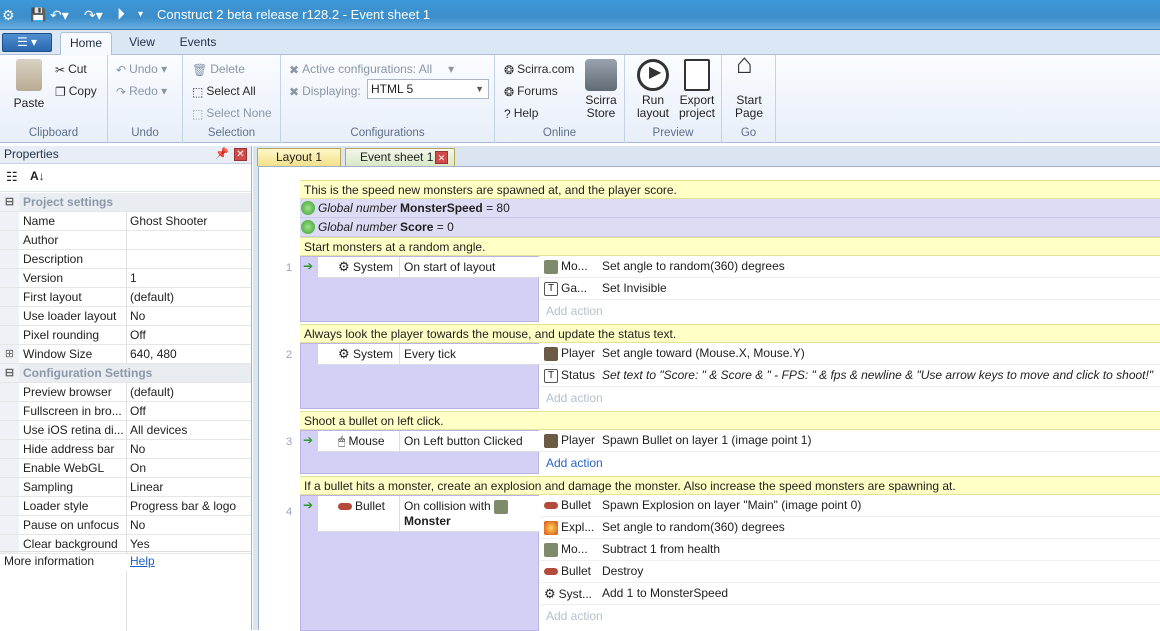 The height and width of the screenshot is (631, 1160). What do you see at coordinates (142, 43) in the screenshot?
I see `tab-view: View` at bounding box center [142, 43].